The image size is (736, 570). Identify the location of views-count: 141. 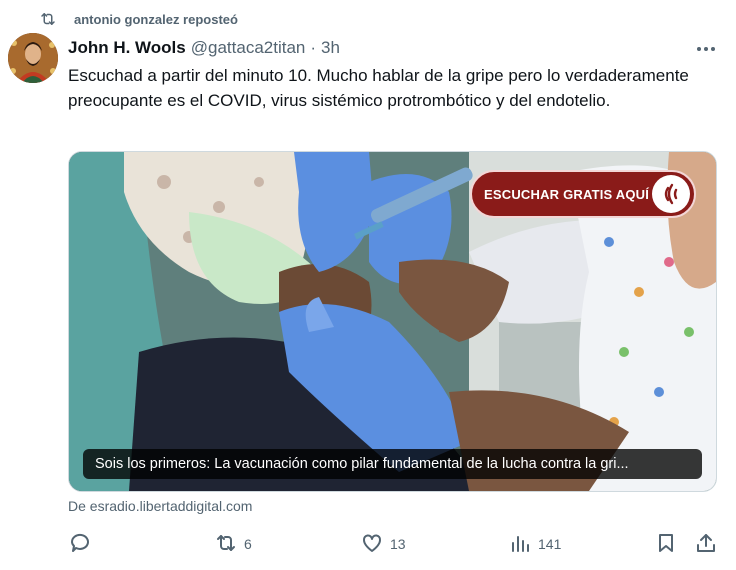
(550, 544).